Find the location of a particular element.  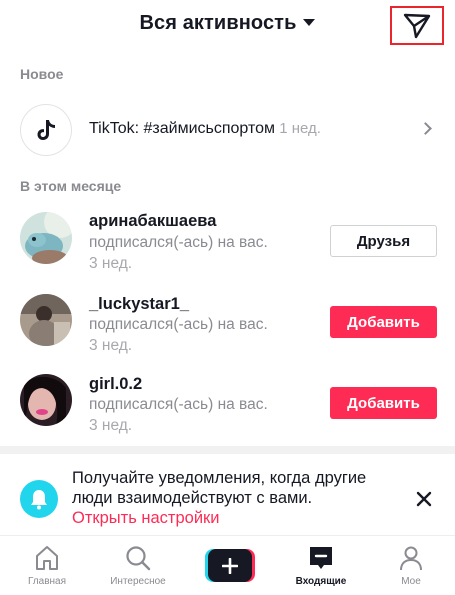

tab-label: Входящие is located at coordinates (321, 581).